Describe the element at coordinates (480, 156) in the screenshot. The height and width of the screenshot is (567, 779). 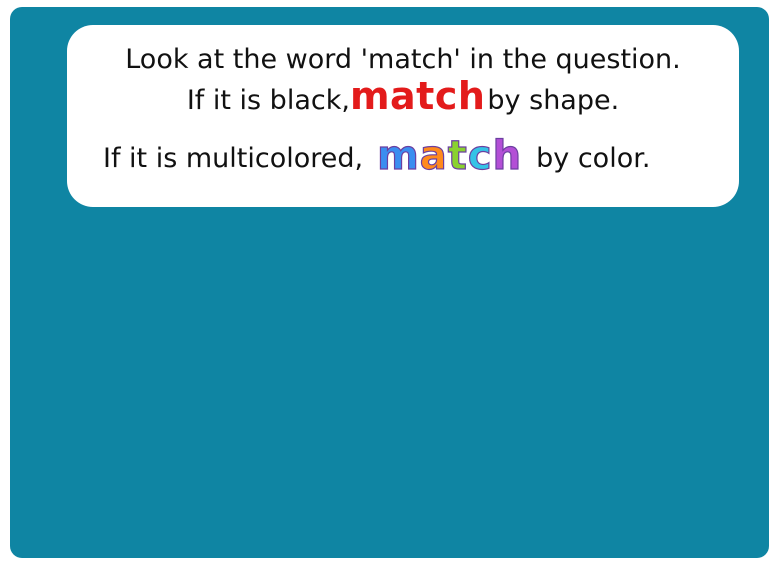
I see `rainbow-letter: c` at that location.